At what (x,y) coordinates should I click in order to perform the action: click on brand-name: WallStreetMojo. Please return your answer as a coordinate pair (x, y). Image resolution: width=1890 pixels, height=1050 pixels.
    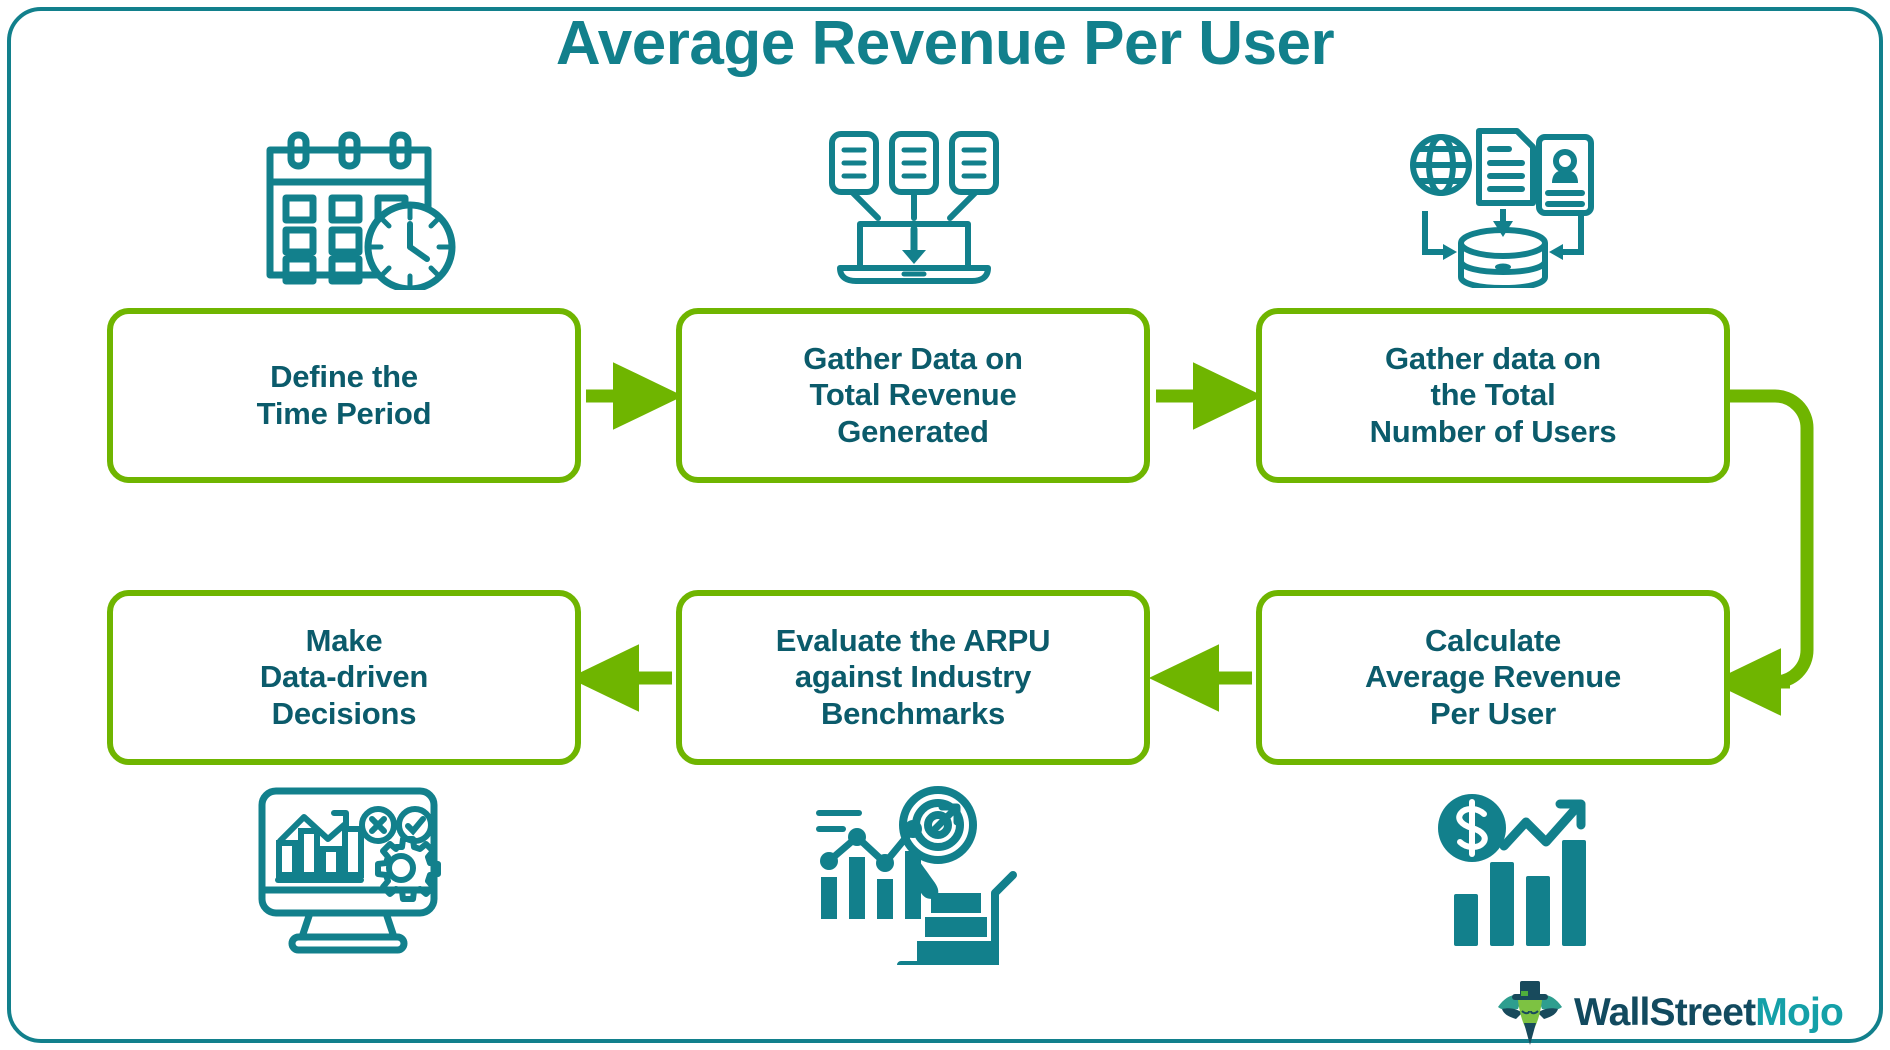
    Looking at the image, I should click on (1709, 1013).